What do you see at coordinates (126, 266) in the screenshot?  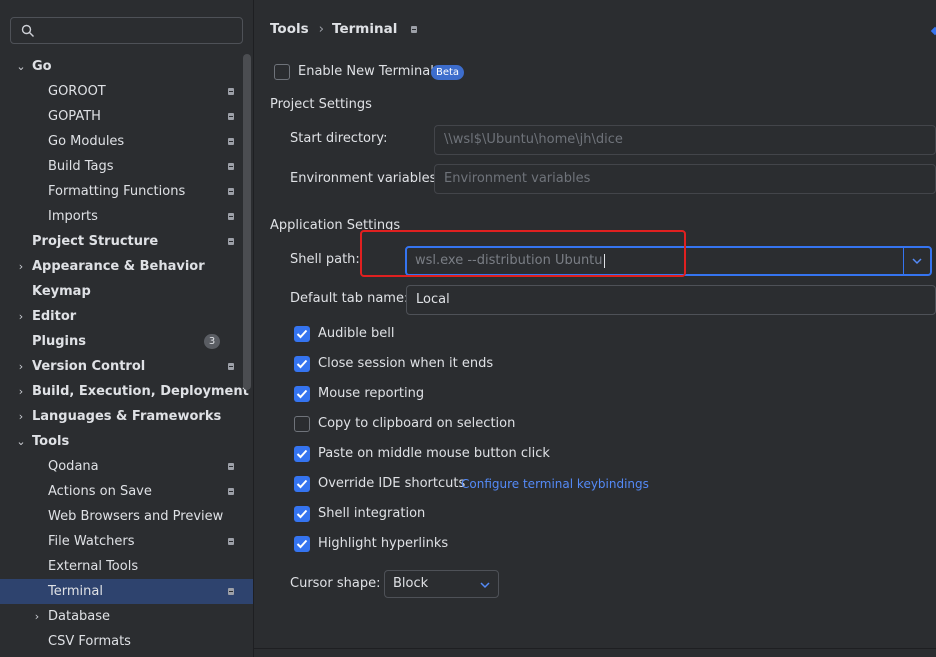 I see `sidebar-item-appearance-behavior: › Appearance & Behavior` at bounding box center [126, 266].